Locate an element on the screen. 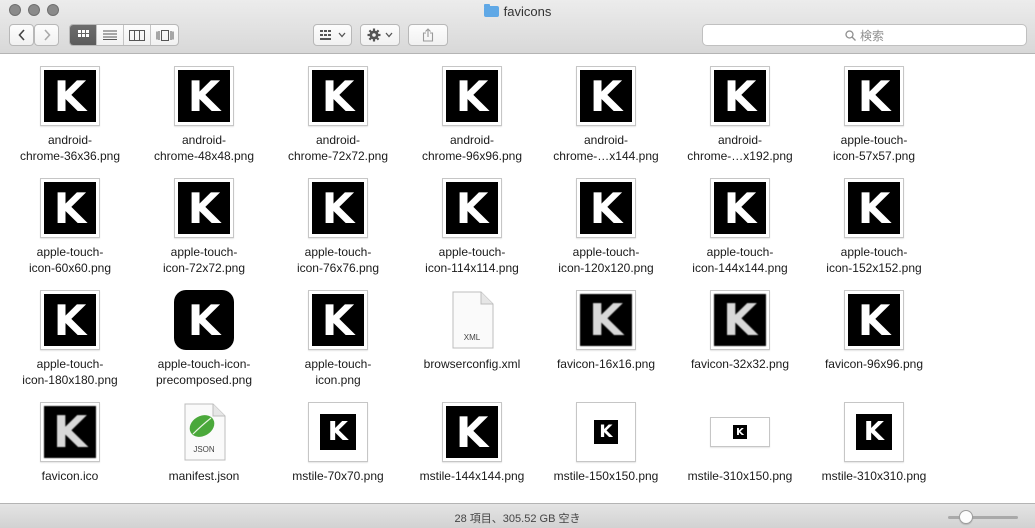  file-item: Kapple-touch-icon-76x76.png is located at coordinates (338, 225).